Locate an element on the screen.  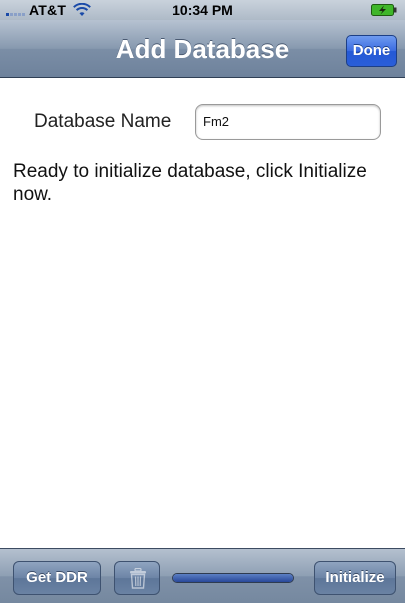
trash-icon is located at coordinates (138, 578).